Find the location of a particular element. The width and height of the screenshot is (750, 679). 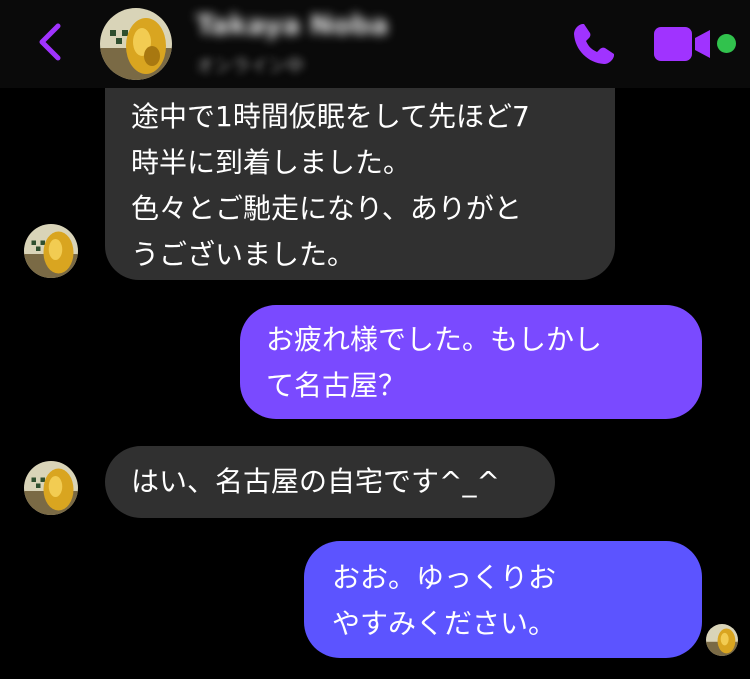

video-call-button is located at coordinates (683, 44).